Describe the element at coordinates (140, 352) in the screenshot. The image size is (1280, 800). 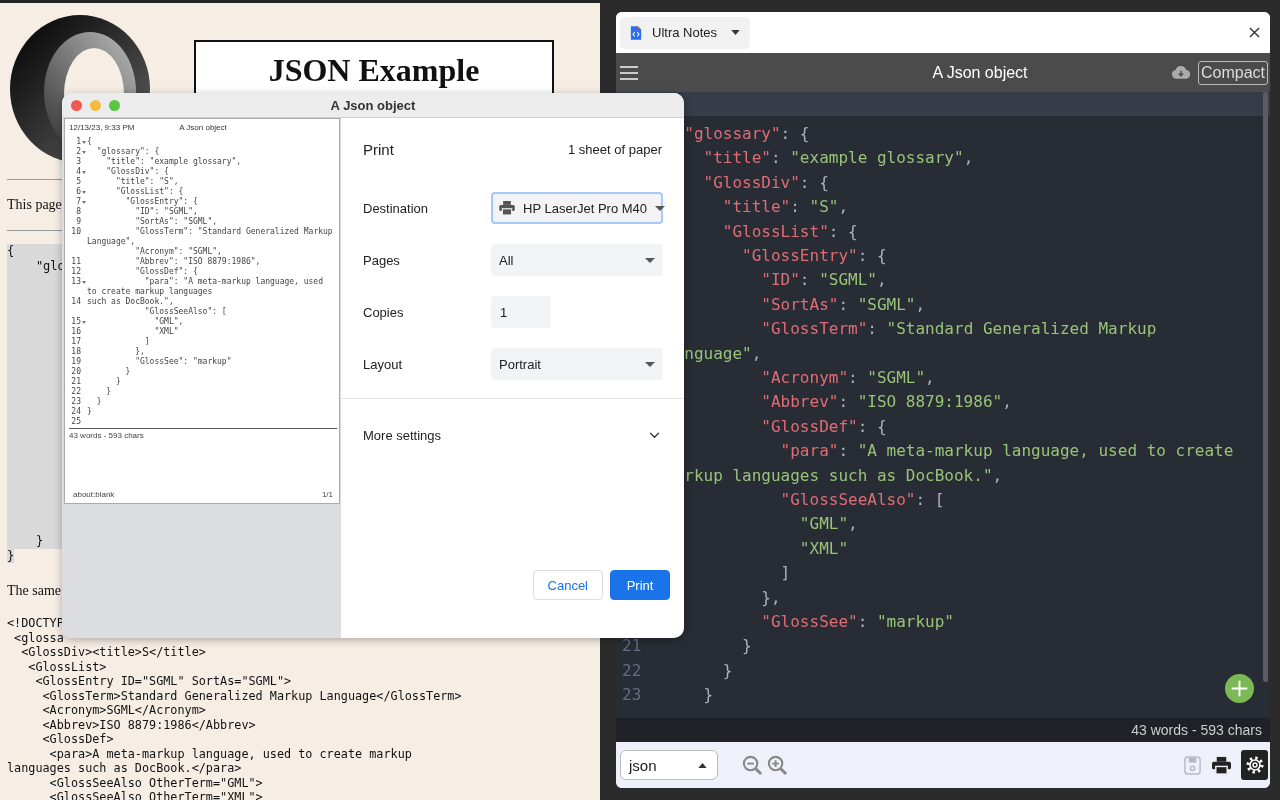
I see `code-line: },` at that location.